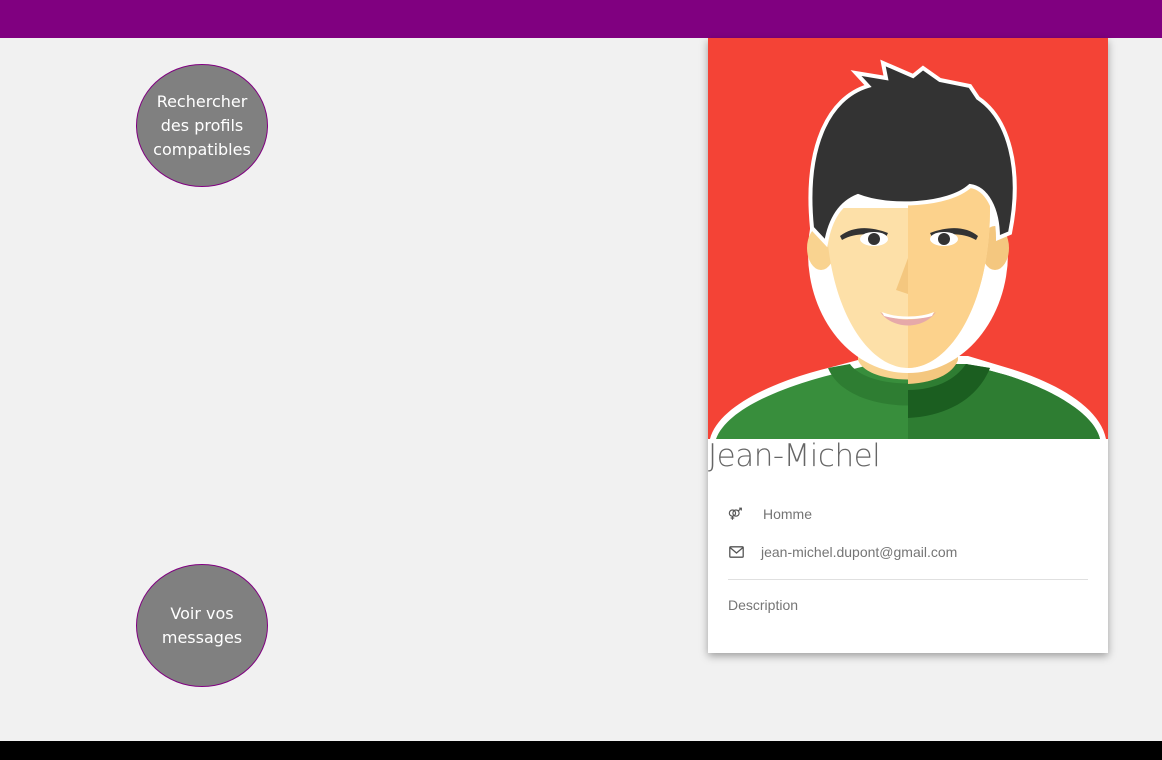 The width and height of the screenshot is (1162, 760). Describe the element at coordinates (908, 579) in the screenshot. I see `divider` at that location.